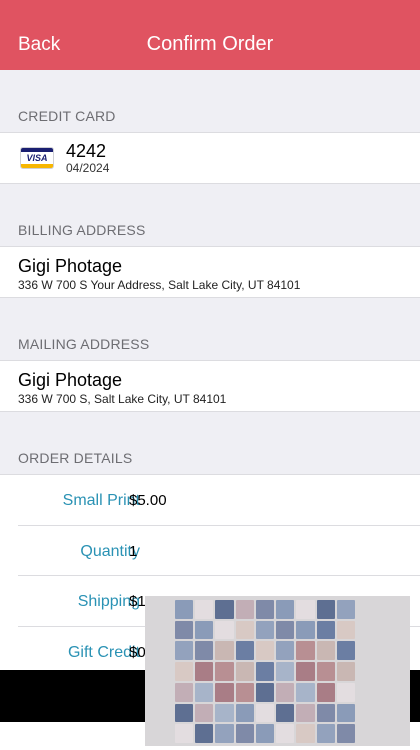 The image size is (420, 750). What do you see at coordinates (75, 458) in the screenshot?
I see `order-details-header: ORDER DETAILS` at bounding box center [75, 458].